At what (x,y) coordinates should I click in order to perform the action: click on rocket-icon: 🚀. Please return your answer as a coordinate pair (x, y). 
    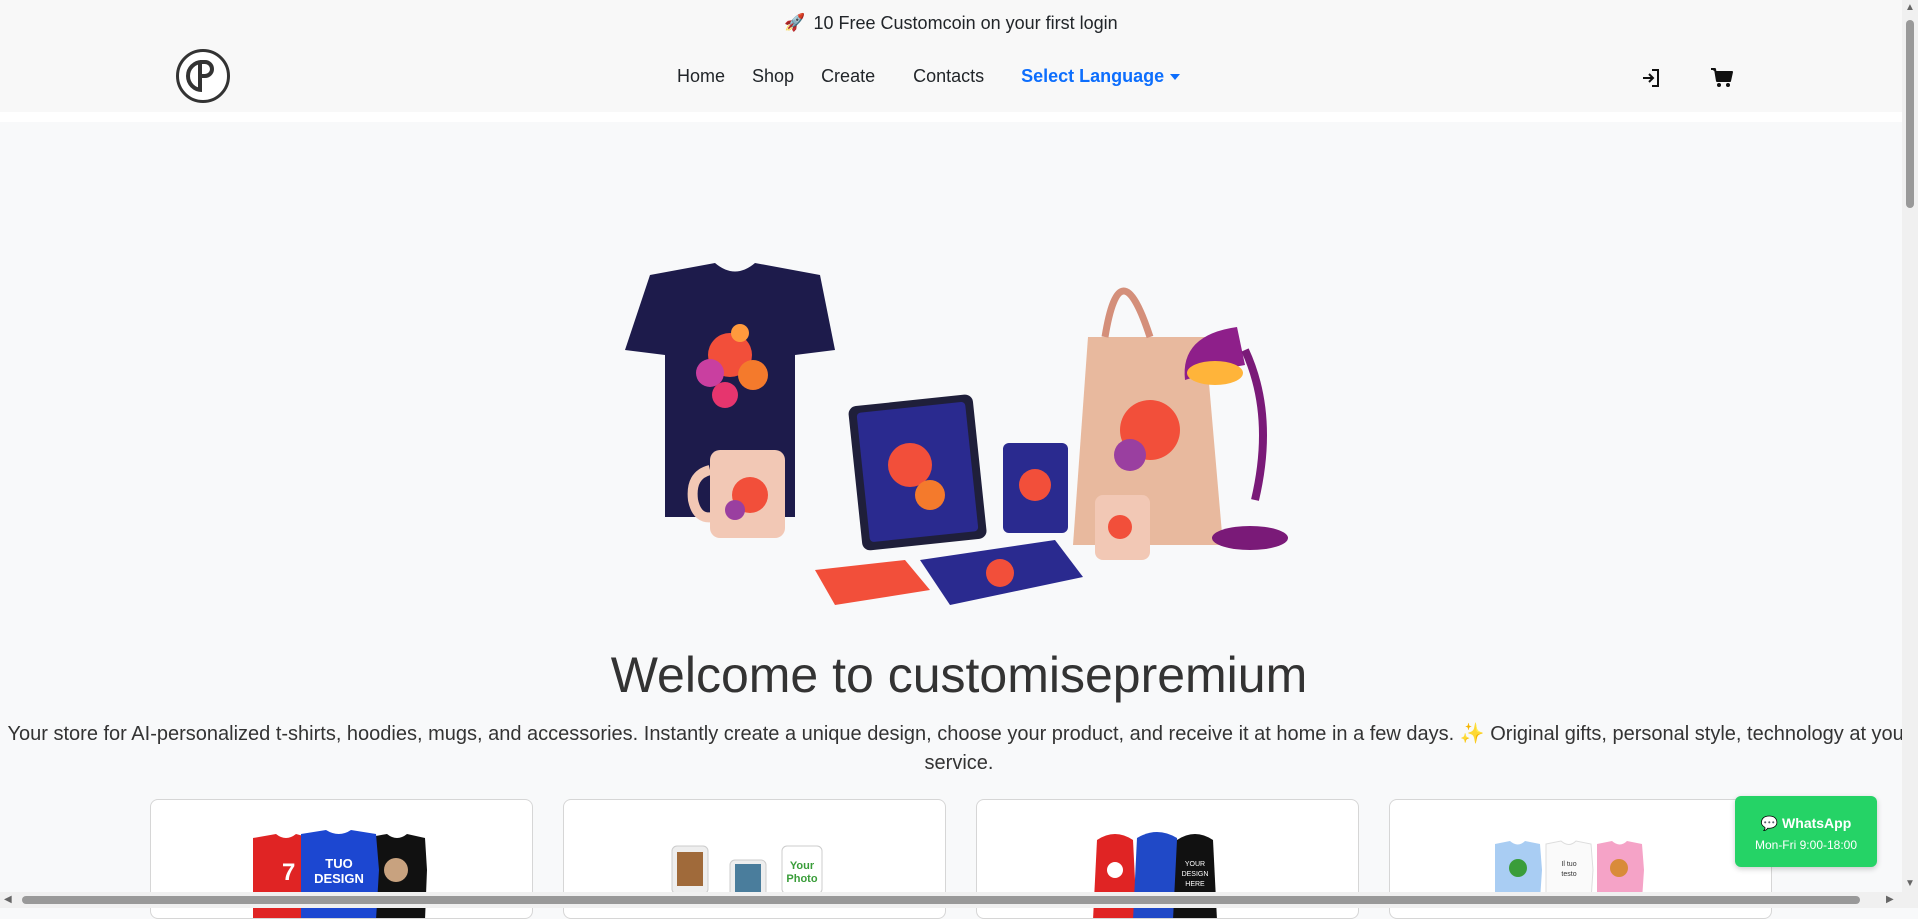
    Looking at the image, I should click on (795, 22).